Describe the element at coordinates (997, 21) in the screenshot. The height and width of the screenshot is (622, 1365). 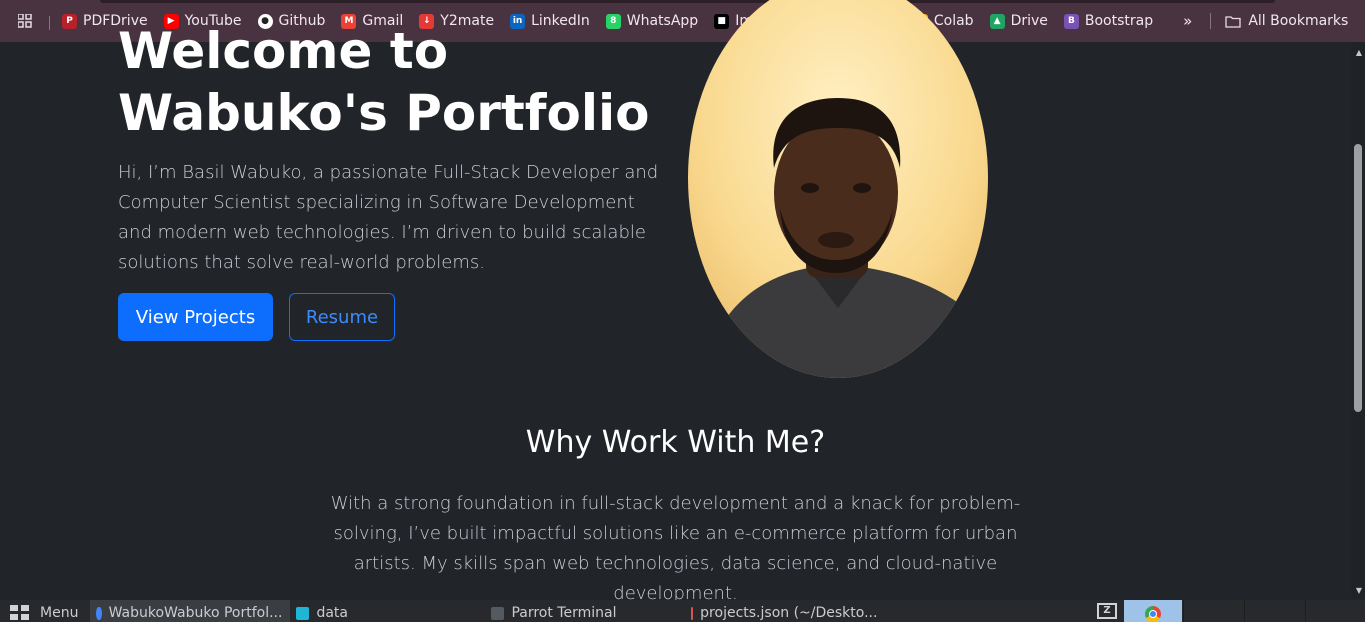
I see `drive-icon: ▲` at that location.